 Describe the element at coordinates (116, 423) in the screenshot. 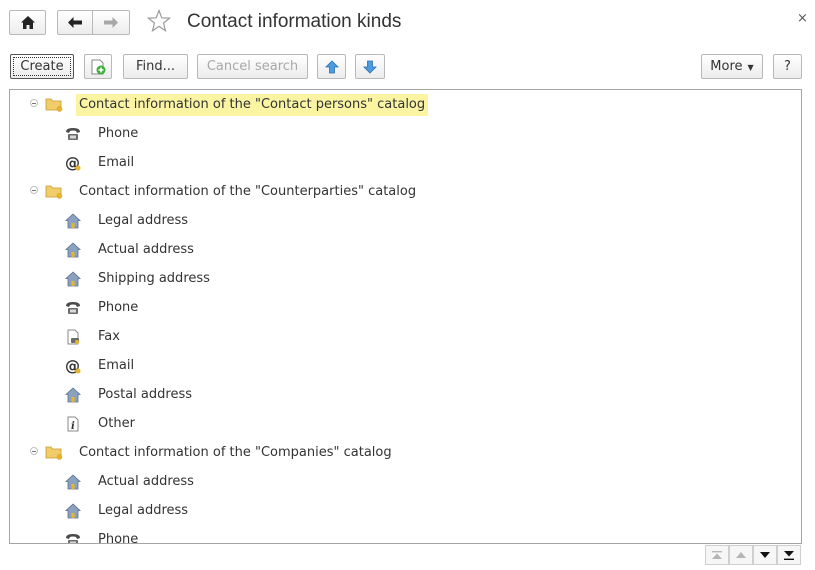

I see `tree-item-label: Other` at that location.